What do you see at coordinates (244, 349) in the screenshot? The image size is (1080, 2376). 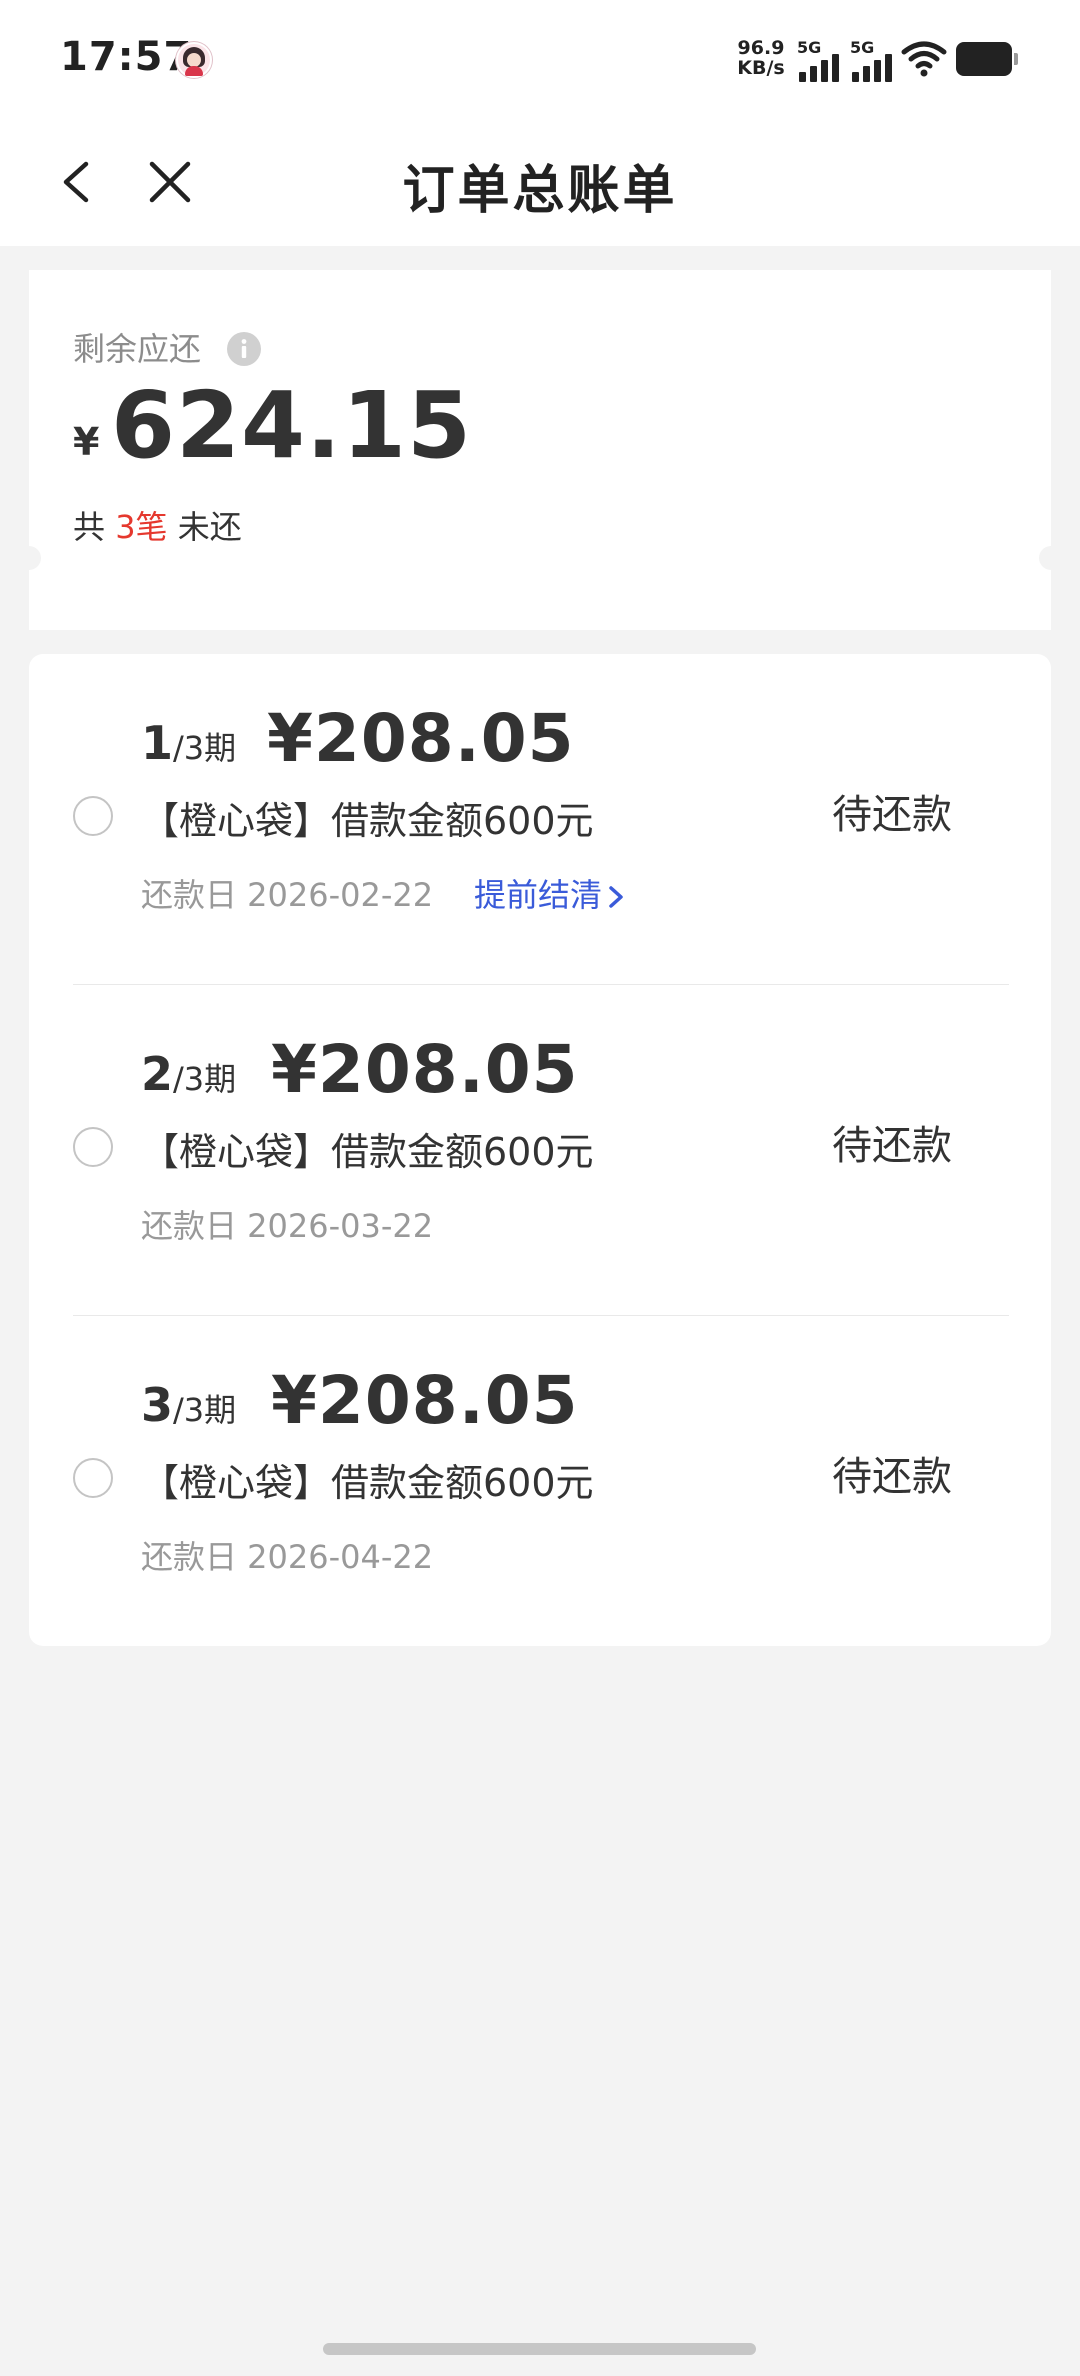 I see `info-icon` at bounding box center [244, 349].